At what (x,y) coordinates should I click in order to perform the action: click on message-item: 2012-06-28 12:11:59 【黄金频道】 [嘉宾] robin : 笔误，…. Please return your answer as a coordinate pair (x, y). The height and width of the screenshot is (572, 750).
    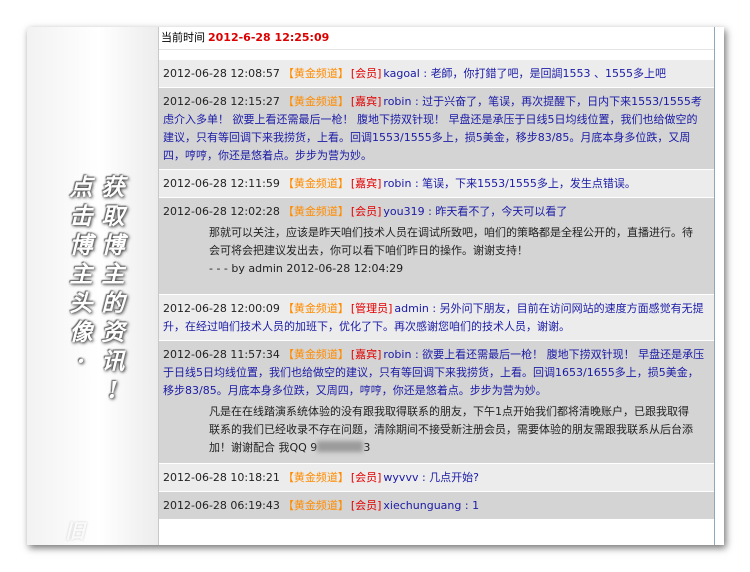
    Looking at the image, I should click on (436, 184).